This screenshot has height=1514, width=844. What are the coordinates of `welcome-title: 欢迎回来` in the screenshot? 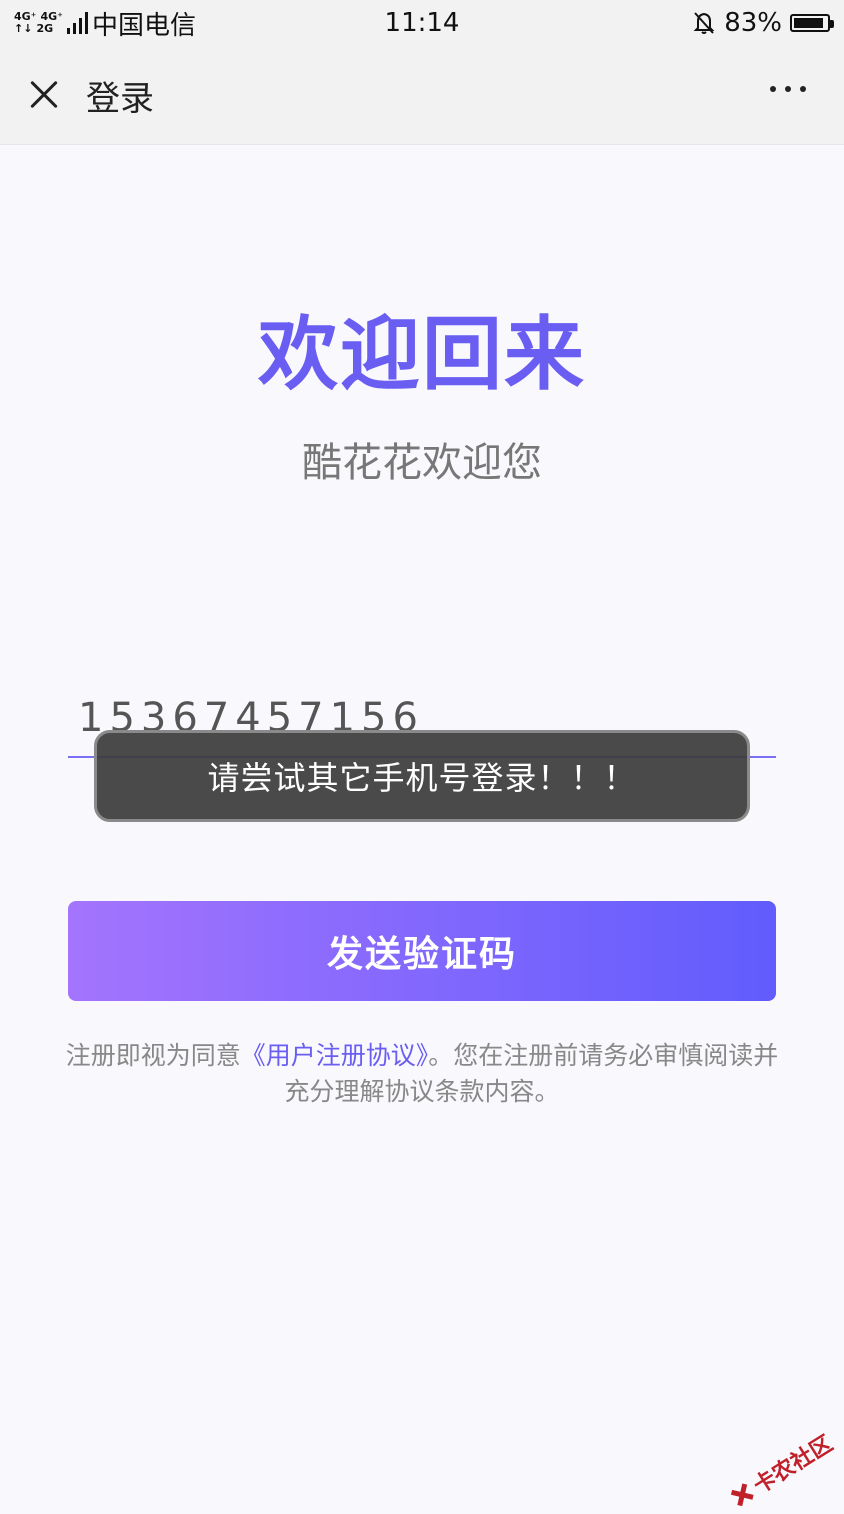 It's located at (422, 354).